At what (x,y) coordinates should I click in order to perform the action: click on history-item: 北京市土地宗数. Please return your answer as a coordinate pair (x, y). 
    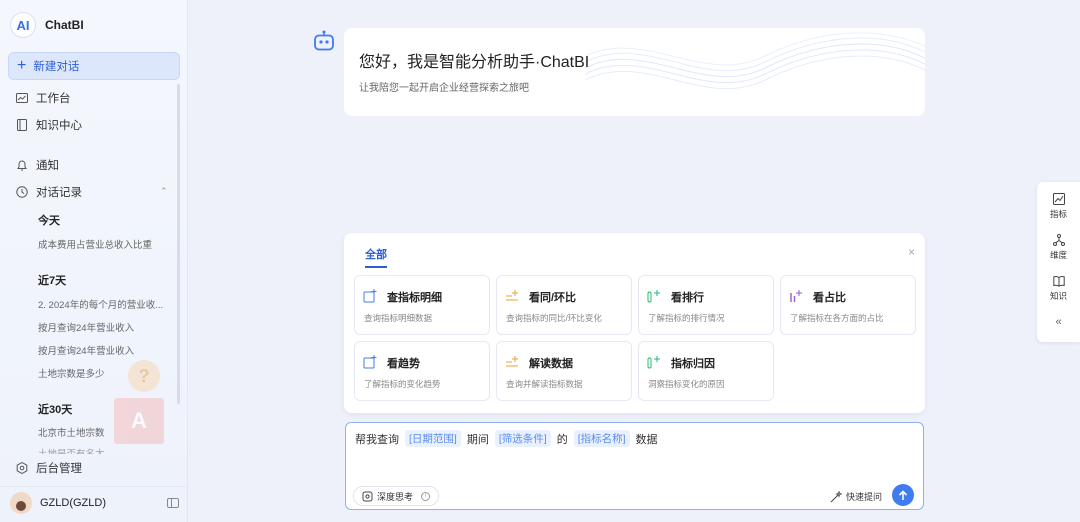
    Looking at the image, I should click on (104, 432).